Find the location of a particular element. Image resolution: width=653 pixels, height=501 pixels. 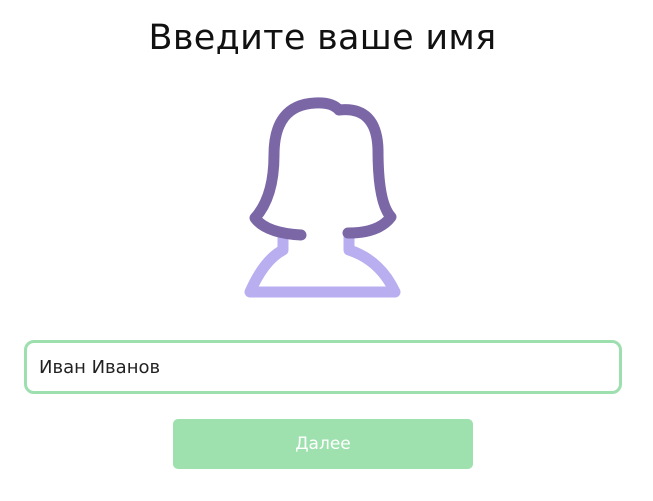

avatar-hair is located at coordinates (323, 169).